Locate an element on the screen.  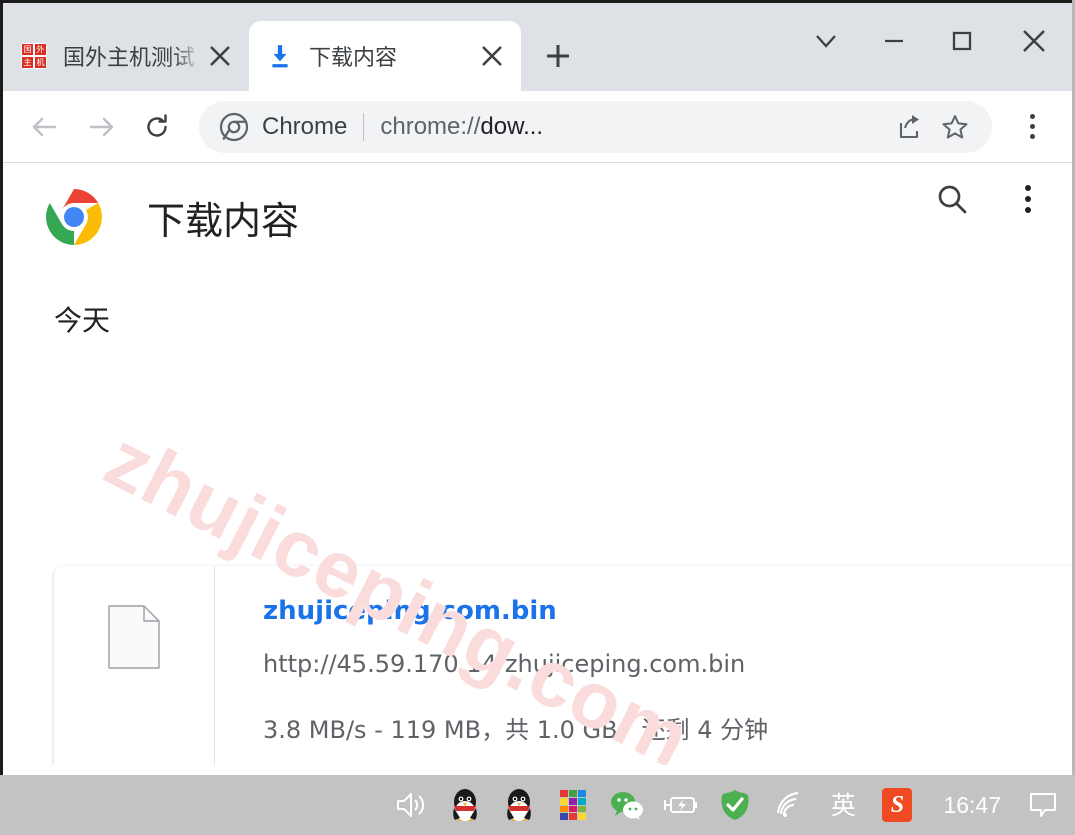
tab-downloads: 下载内容 is located at coordinates (385, 56).